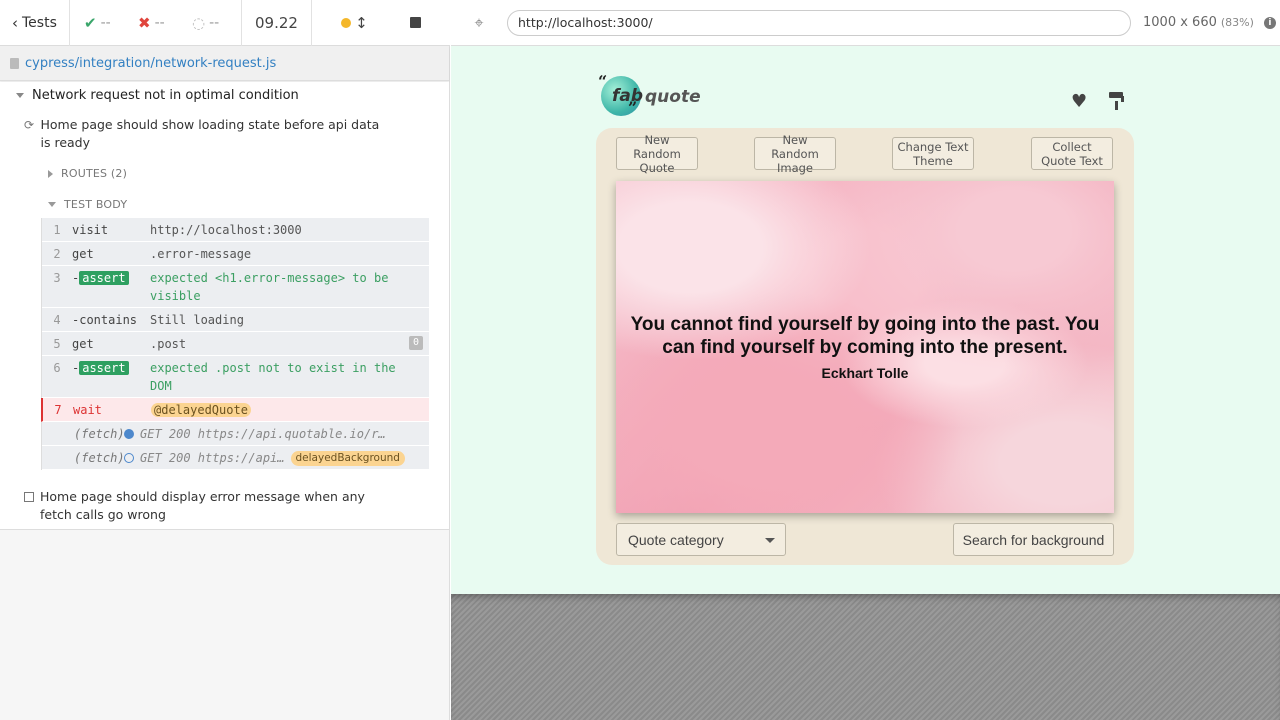 This screenshot has width=1280, height=720. What do you see at coordinates (129, 434) in the screenshot?
I see `request-complete-icon` at bounding box center [129, 434].